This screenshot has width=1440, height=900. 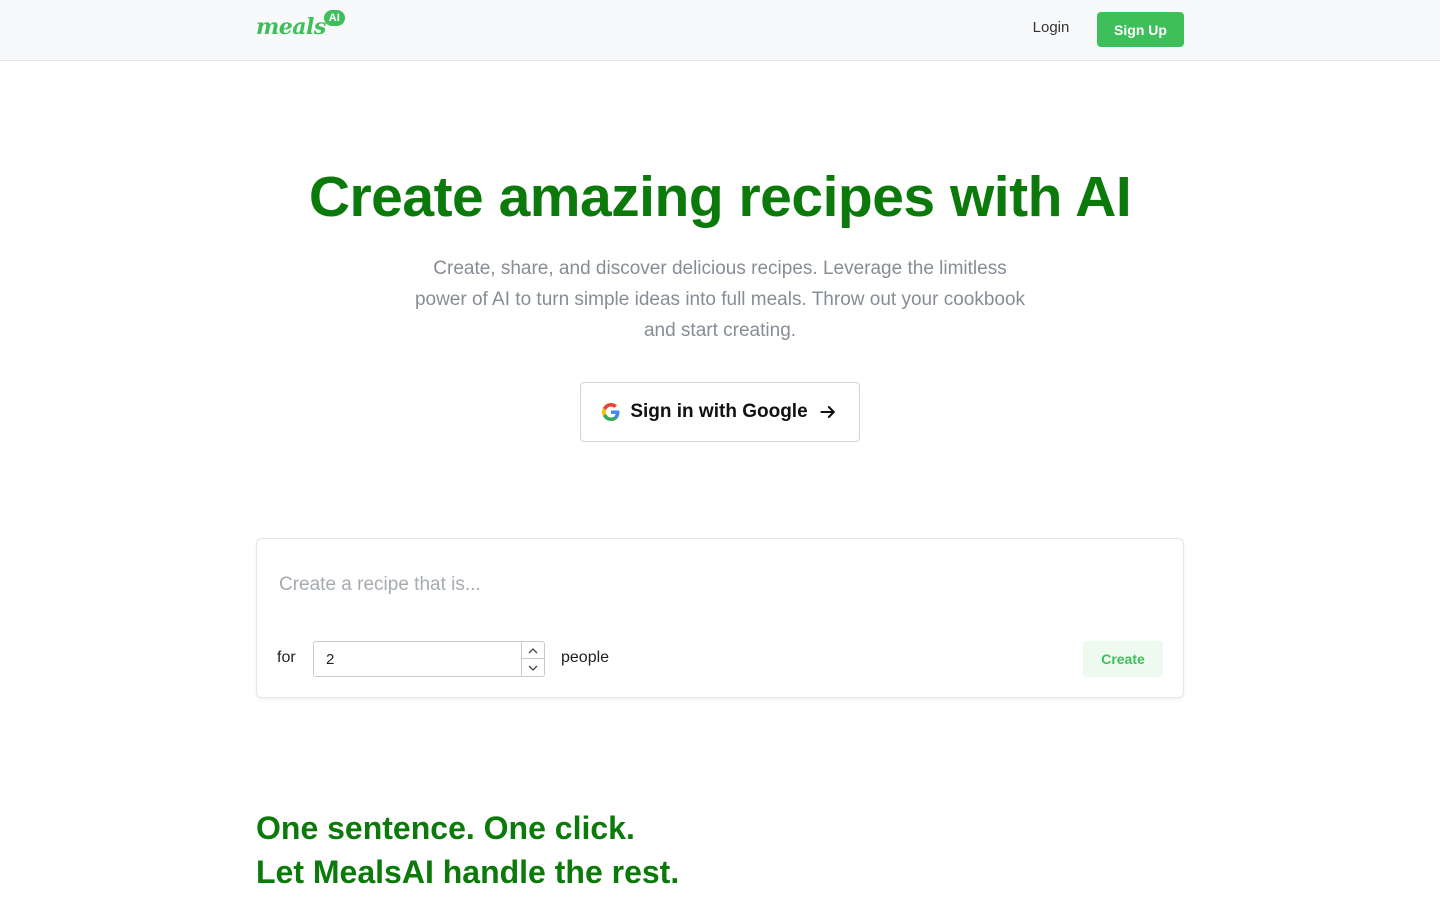 What do you see at coordinates (720, 618) in the screenshot?
I see `recipe-generator-card: for 2 people Create` at bounding box center [720, 618].